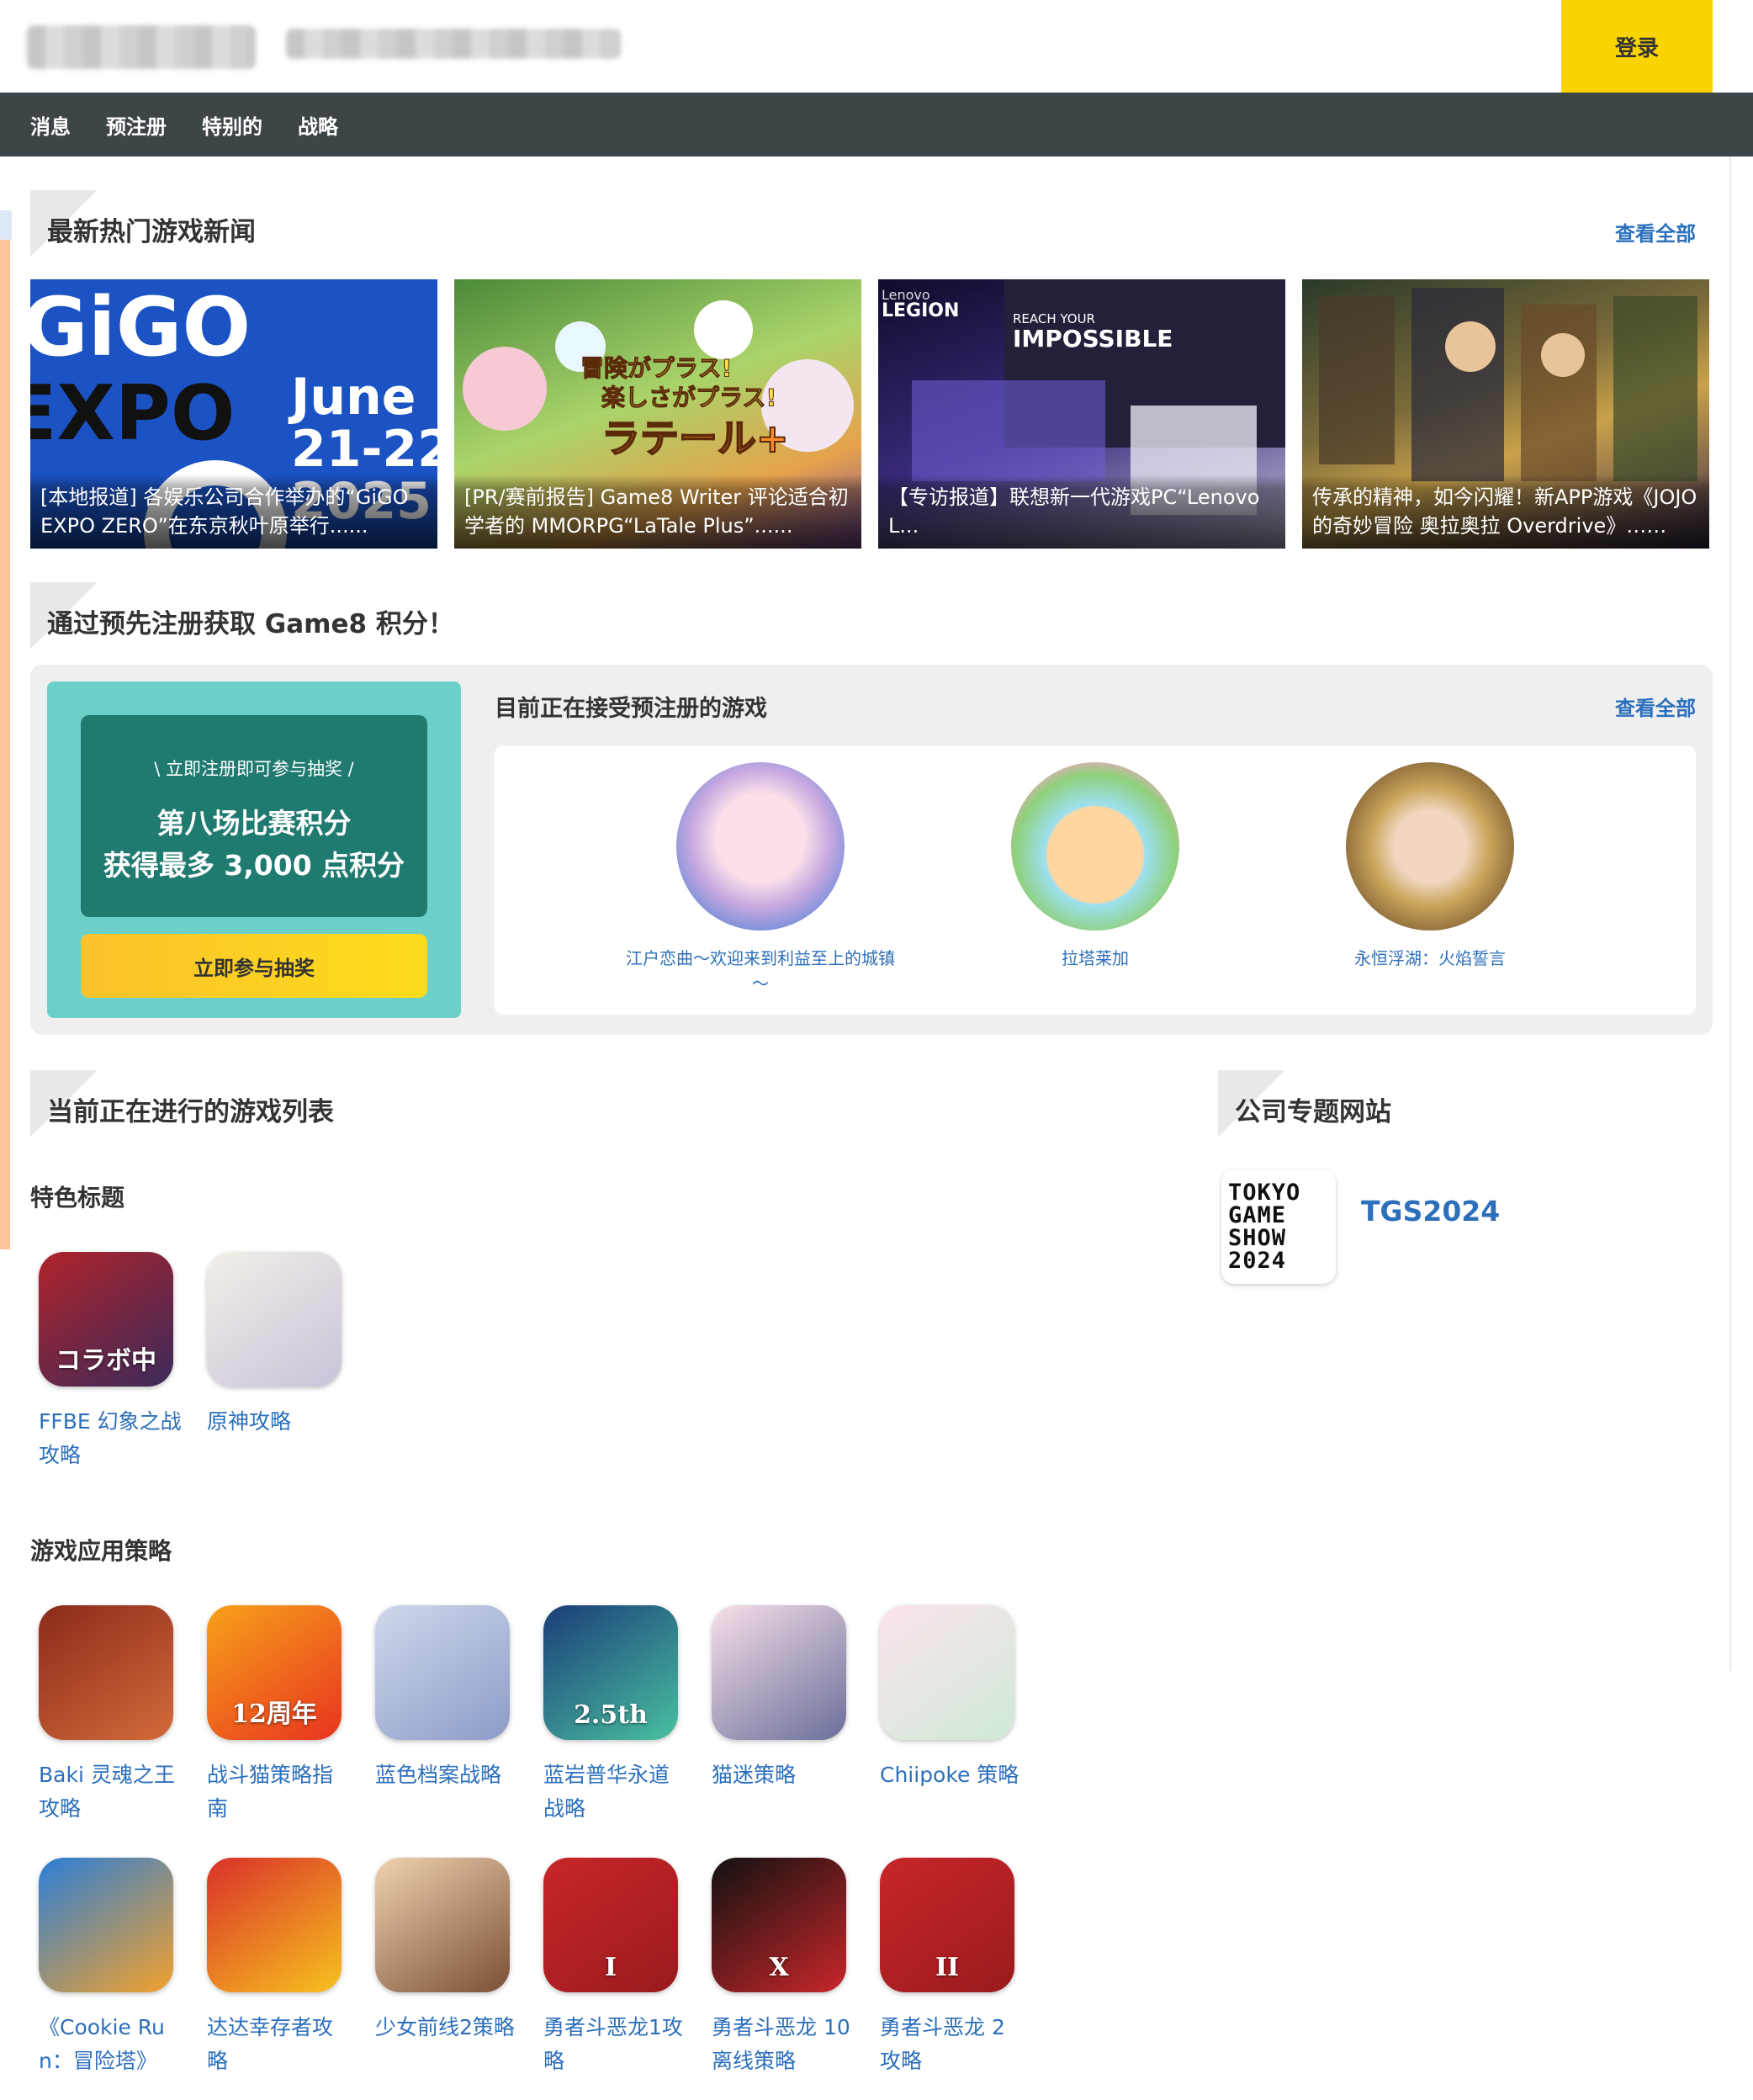 This screenshot has height=2100, width=1753. What do you see at coordinates (947, 1968) in the screenshot?
I see `app-icon-text: II` at bounding box center [947, 1968].